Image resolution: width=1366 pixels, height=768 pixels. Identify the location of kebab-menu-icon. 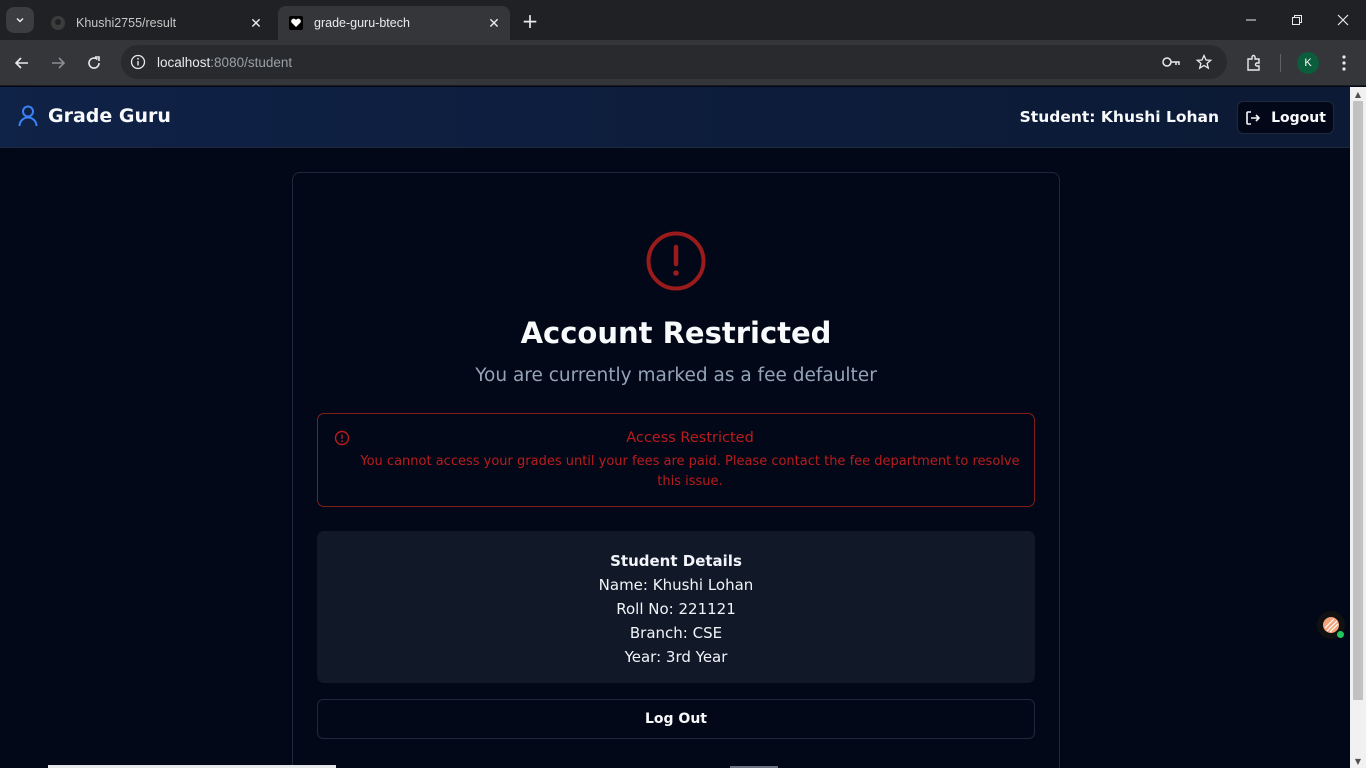
(1344, 63).